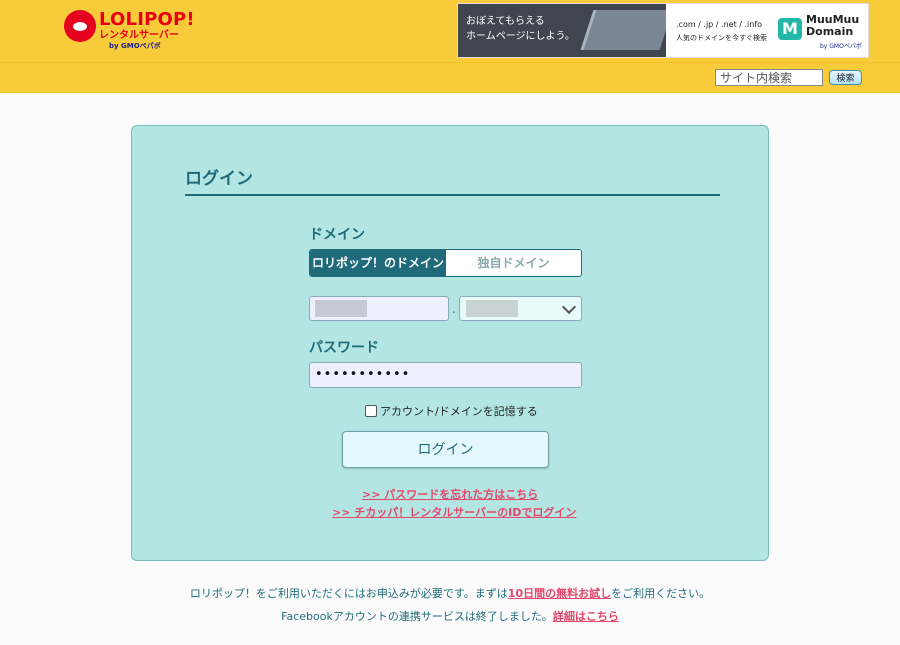 The height and width of the screenshot is (645, 900). What do you see at coordinates (721, 38) in the screenshot?
I see `banner-description: 人気のドメインを今すぐ検索` at bounding box center [721, 38].